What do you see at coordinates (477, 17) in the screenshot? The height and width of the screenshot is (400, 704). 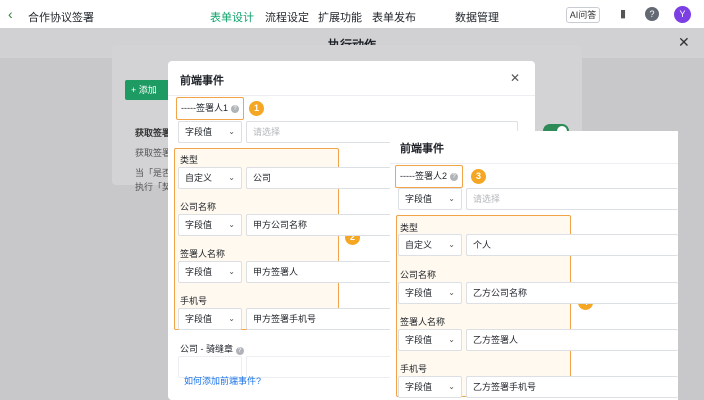 I see `tab-data-management: 数据管理` at bounding box center [477, 17].